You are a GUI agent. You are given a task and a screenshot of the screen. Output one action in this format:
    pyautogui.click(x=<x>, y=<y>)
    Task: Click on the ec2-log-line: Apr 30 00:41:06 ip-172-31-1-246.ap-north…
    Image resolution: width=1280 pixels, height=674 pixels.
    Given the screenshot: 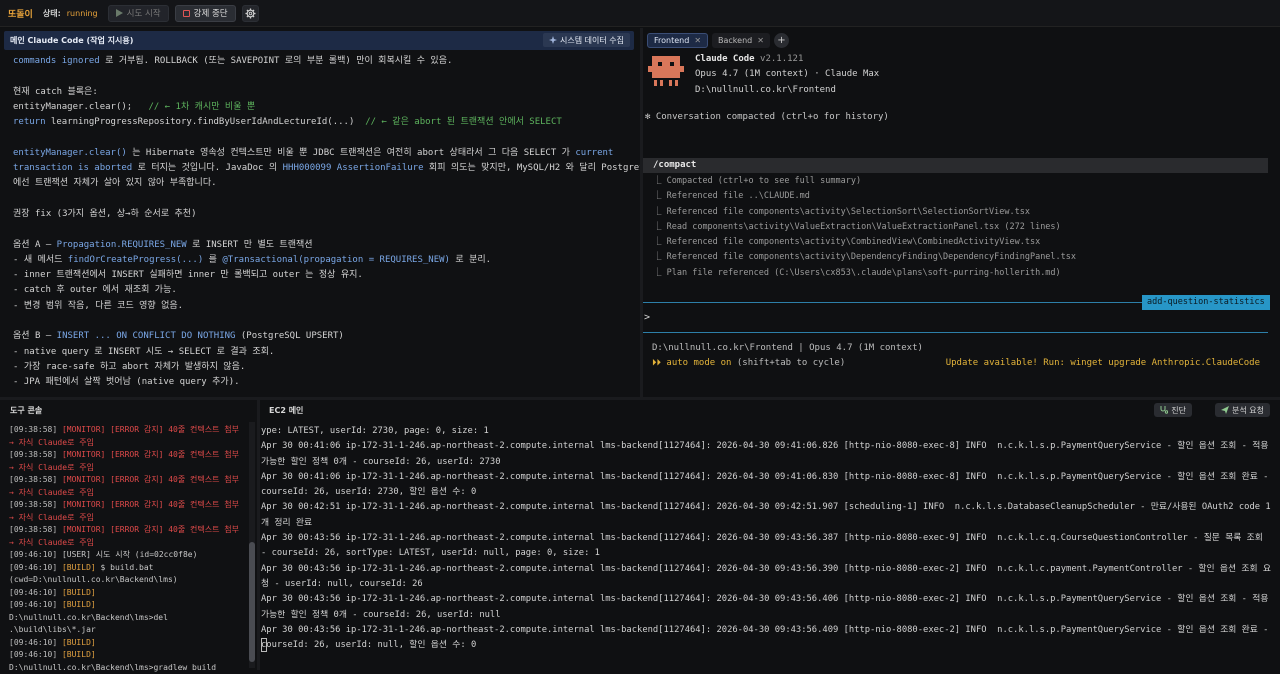 What is the action you would take?
    pyautogui.click(x=767, y=454)
    